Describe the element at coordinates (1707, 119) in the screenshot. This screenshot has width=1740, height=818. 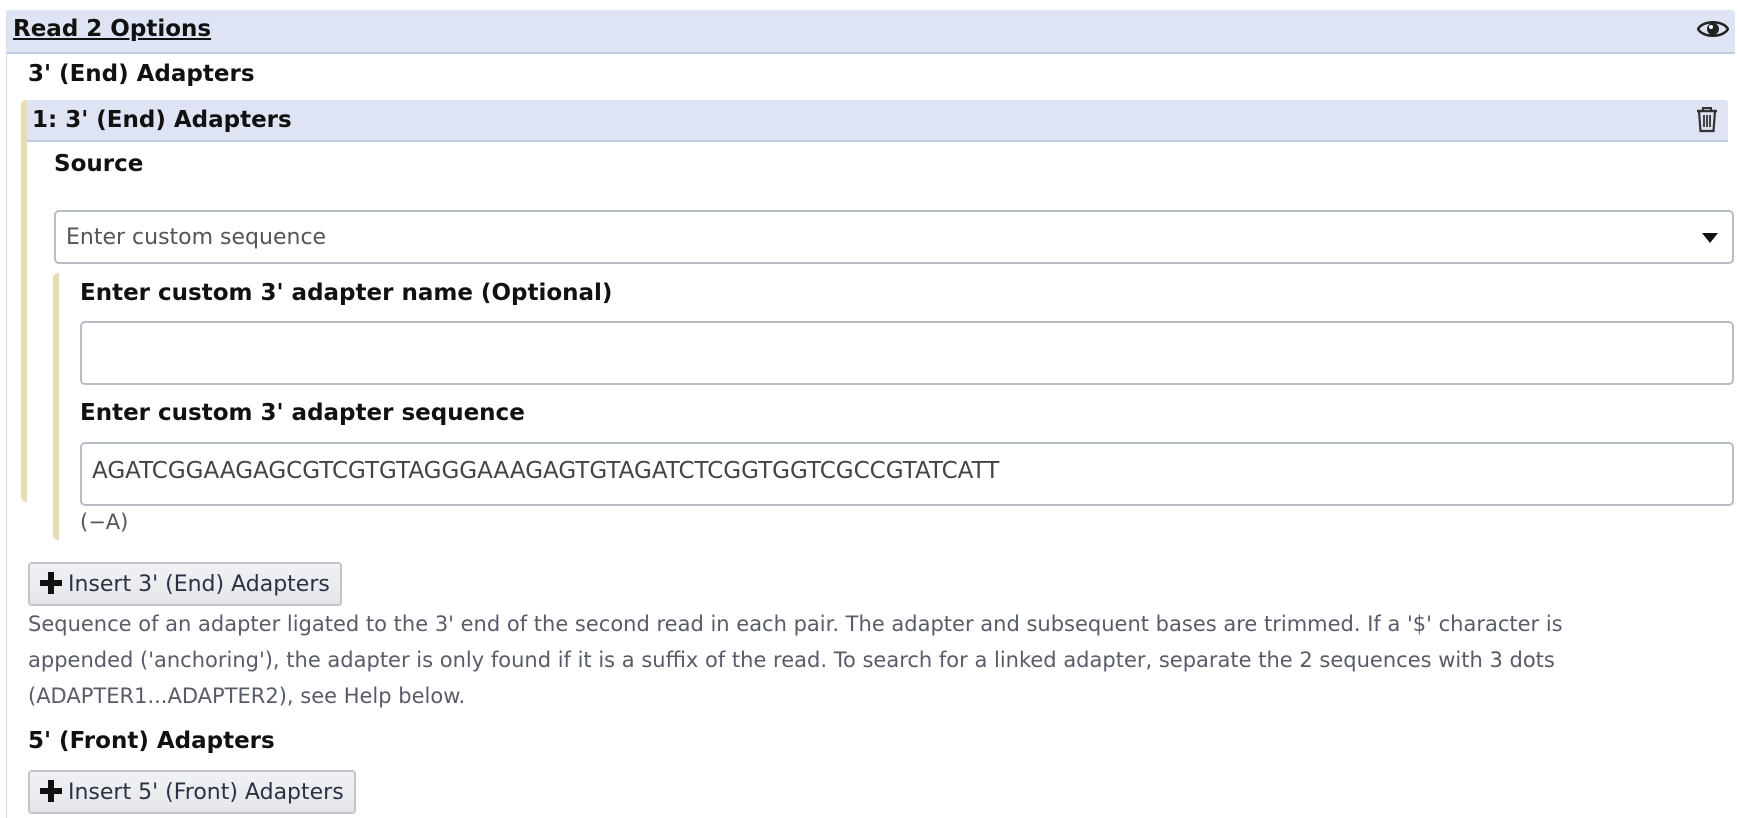
I see `trash-icon` at that location.